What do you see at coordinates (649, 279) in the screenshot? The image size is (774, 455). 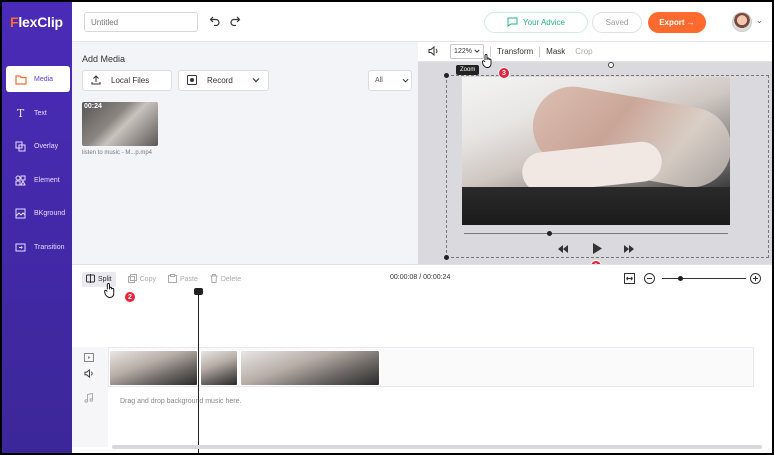 I see `zoom-out-icon` at bounding box center [649, 279].